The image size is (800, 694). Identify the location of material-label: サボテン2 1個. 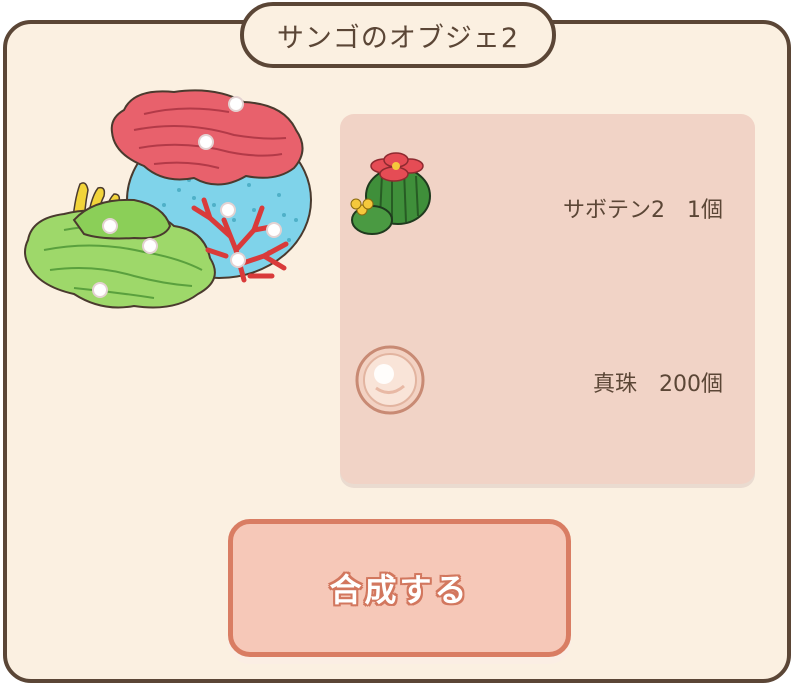
(643, 210).